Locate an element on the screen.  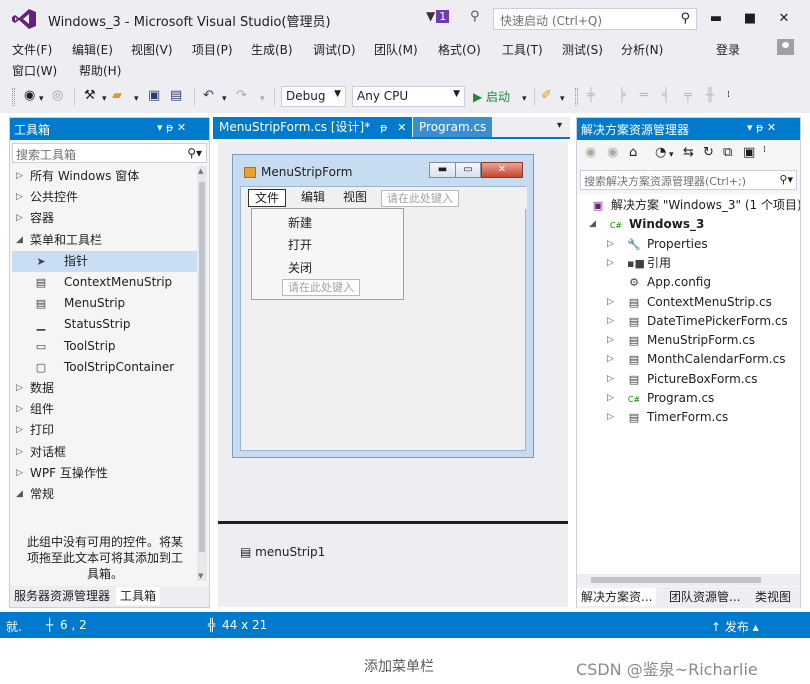
tree-item: ▷ ▤ PictureBoxForm.cs is located at coordinates (682, 379).